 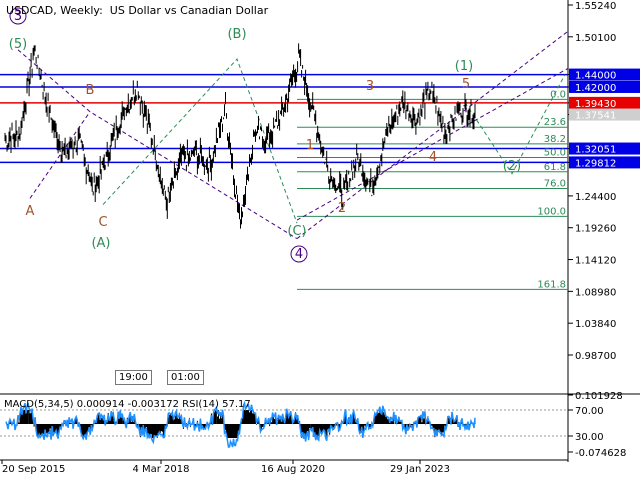 What do you see at coordinates (133, 377) in the screenshot?
I see `time-box-1: 19:00` at bounding box center [133, 377].